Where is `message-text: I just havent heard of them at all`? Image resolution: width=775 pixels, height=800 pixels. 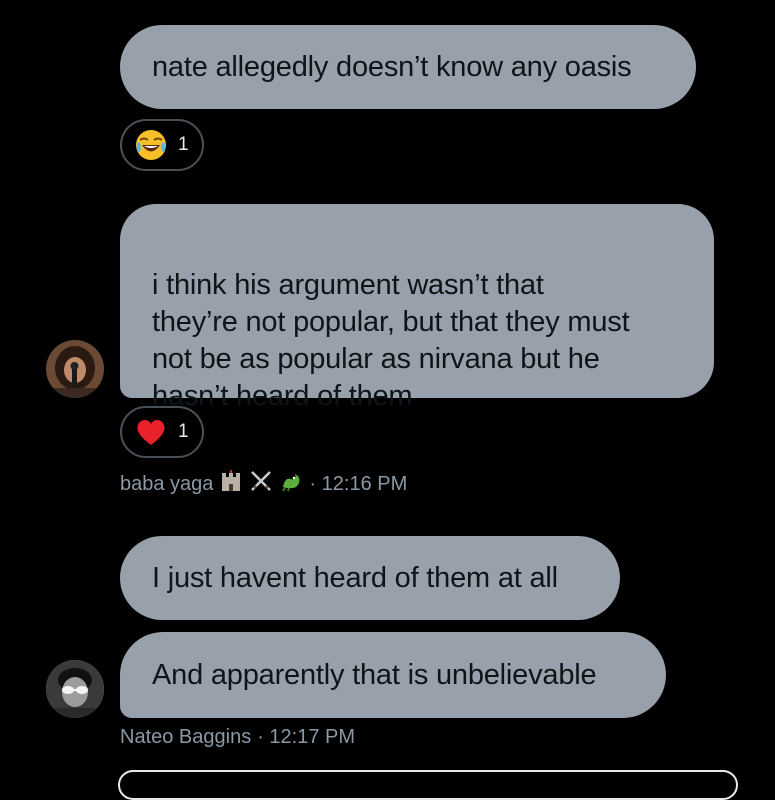
message-text: I just havent heard of them at all is located at coordinates (355, 577).